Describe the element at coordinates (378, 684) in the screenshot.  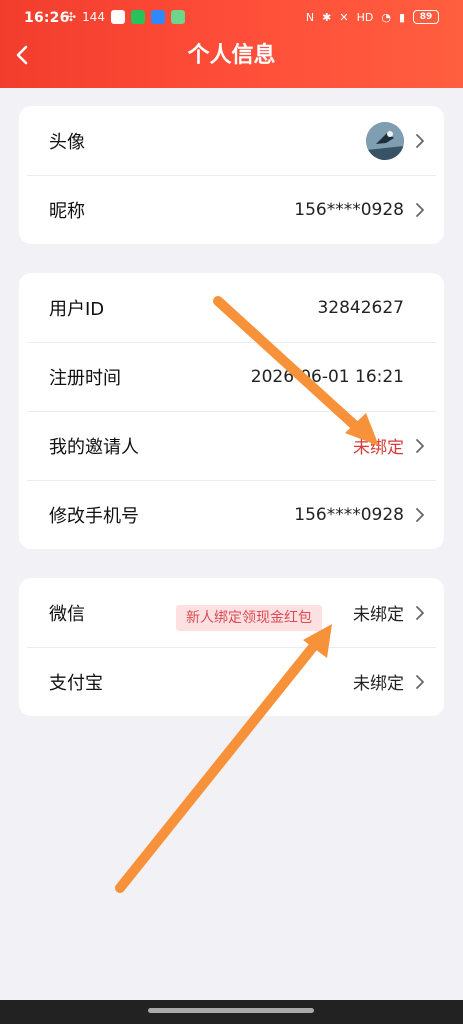
I see `alipay-value: 未绑定` at that location.